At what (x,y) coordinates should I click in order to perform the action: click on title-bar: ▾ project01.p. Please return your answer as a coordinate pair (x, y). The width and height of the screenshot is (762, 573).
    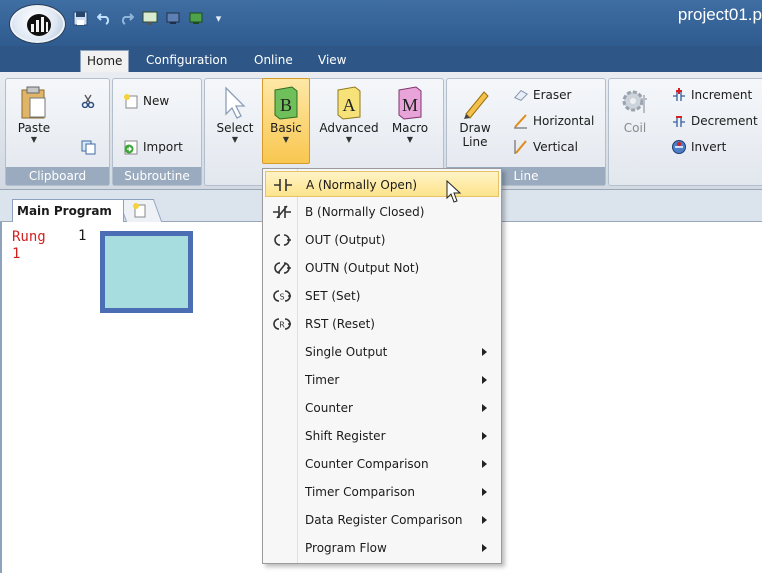
    Looking at the image, I should click on (381, 23).